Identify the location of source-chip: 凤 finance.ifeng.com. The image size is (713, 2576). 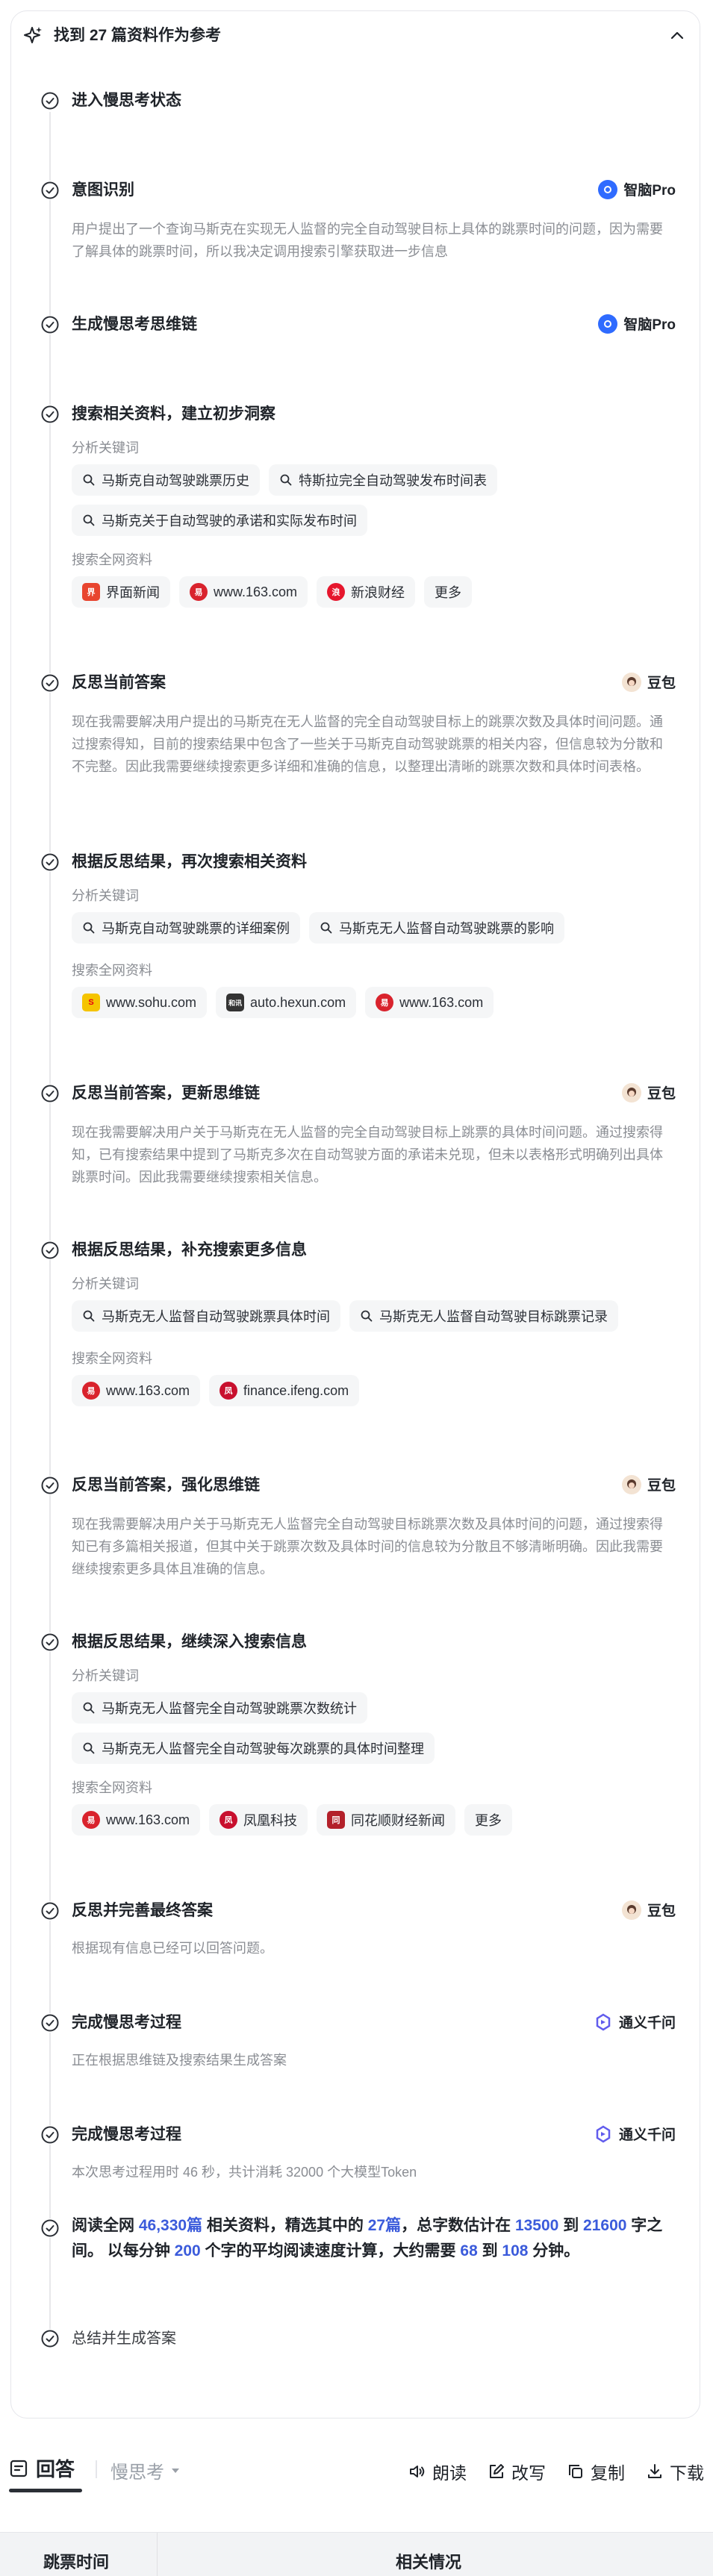
(285, 1390).